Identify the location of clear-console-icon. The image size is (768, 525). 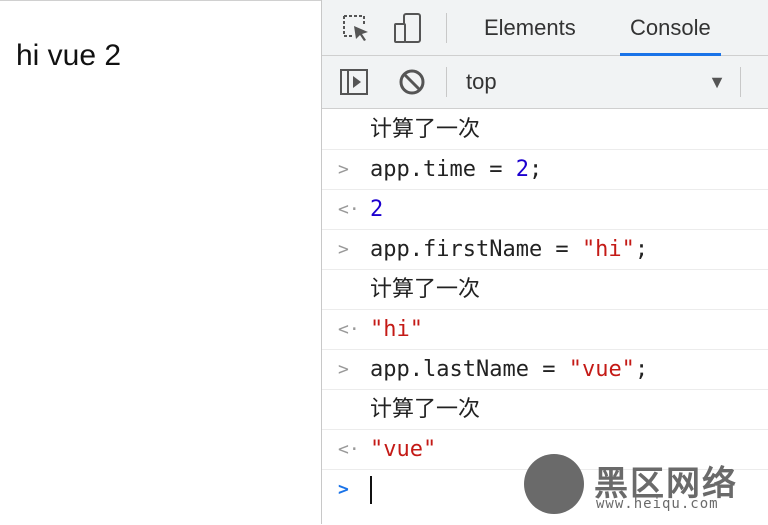
(412, 82).